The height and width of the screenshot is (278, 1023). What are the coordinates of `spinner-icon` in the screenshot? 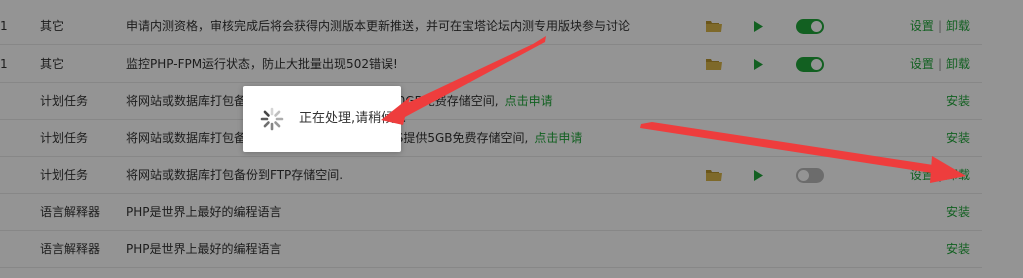 It's located at (272, 119).